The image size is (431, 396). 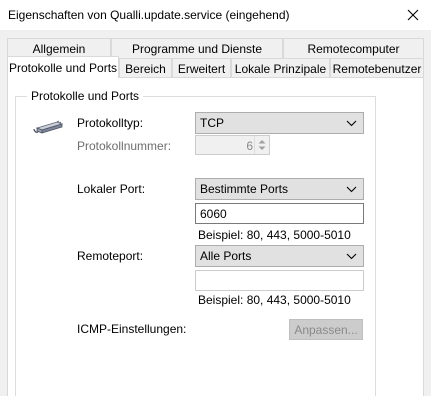 I want to click on remote-port-example: Beispiel: 80, 443, 5000-5010, so click(x=274, y=300).